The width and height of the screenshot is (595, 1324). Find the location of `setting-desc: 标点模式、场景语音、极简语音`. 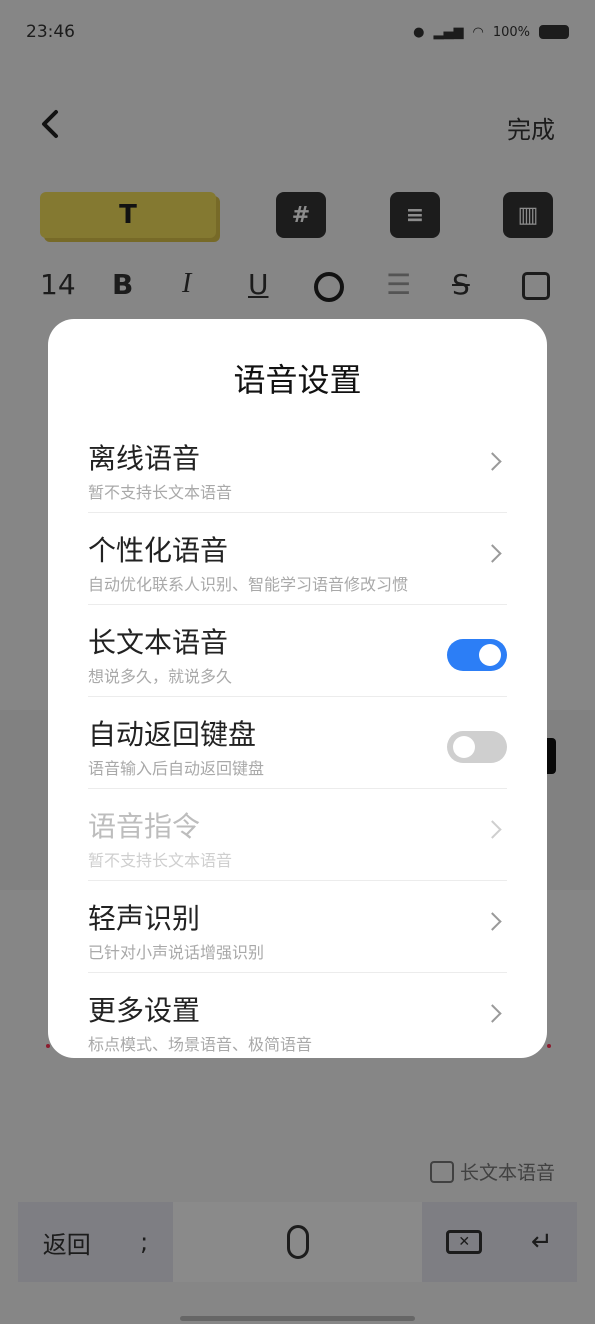

setting-desc: 标点模式、场景语音、极简语音 is located at coordinates (200, 1044).